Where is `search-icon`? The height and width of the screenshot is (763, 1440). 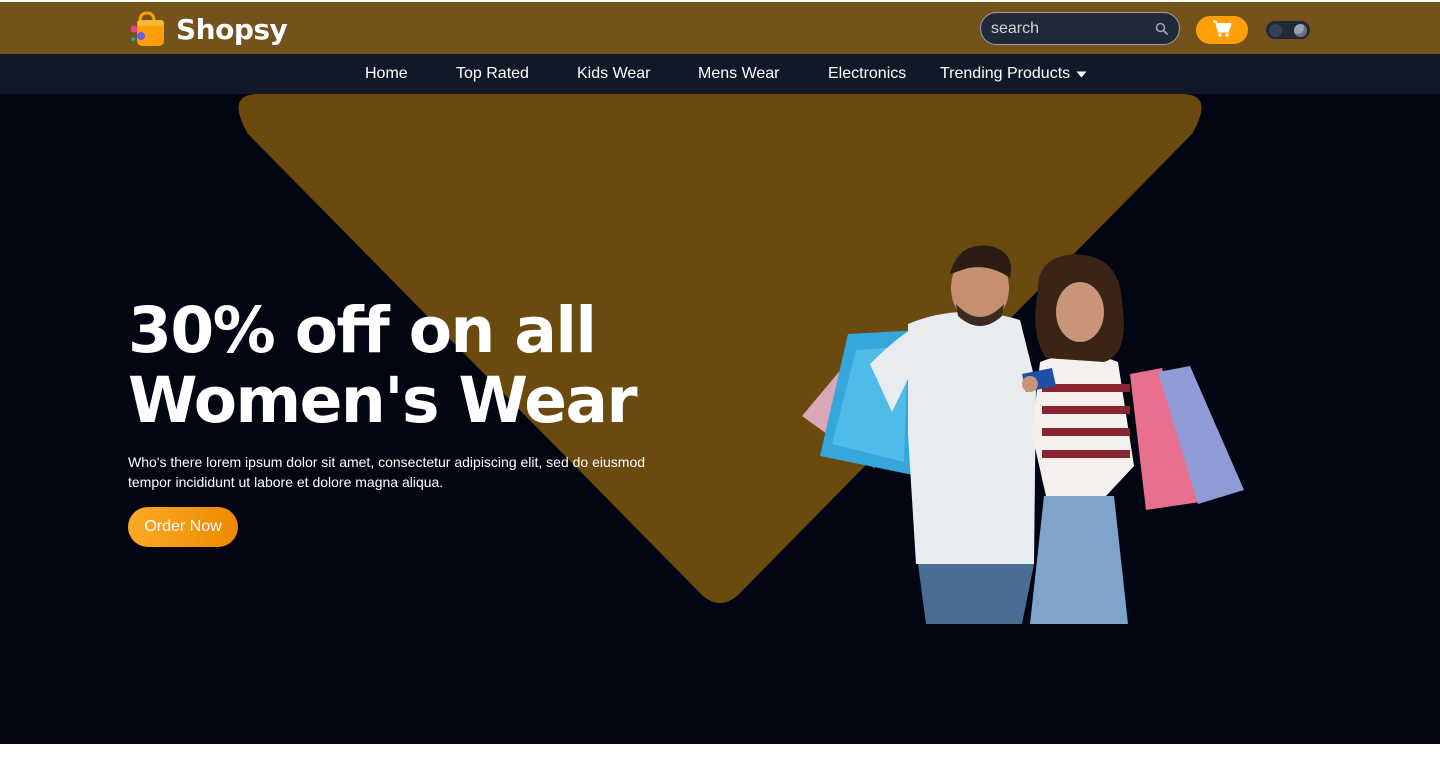
search-icon is located at coordinates (1161, 29).